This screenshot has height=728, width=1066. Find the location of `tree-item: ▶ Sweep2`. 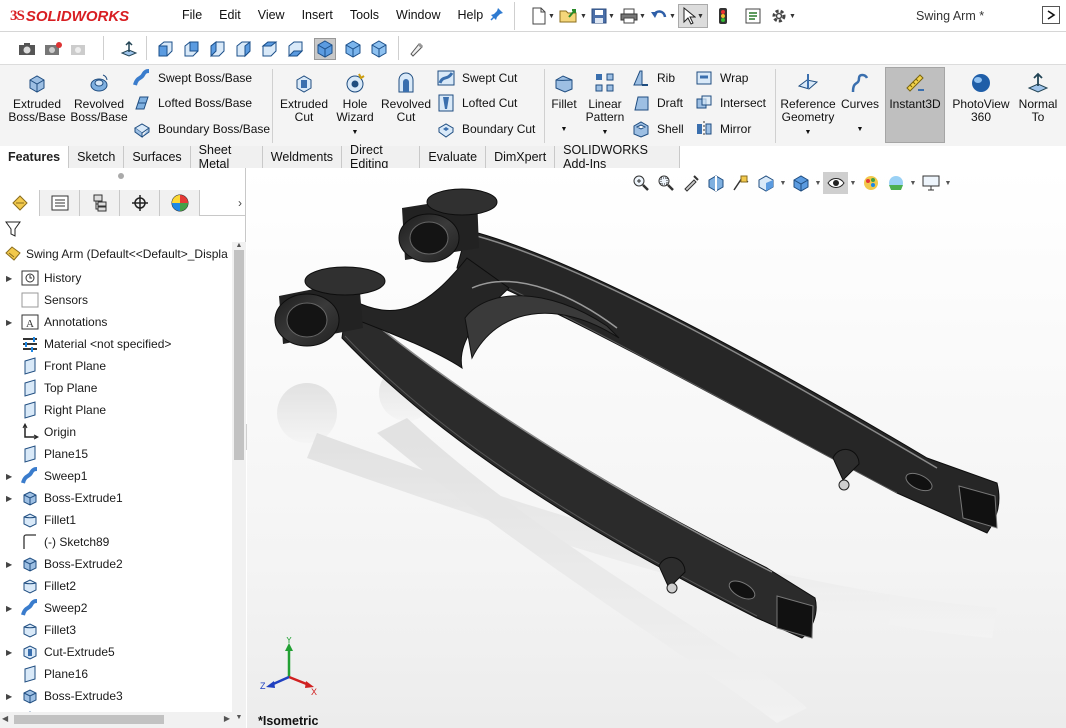

tree-item: ▶ Sweep2 is located at coordinates (46, 608).